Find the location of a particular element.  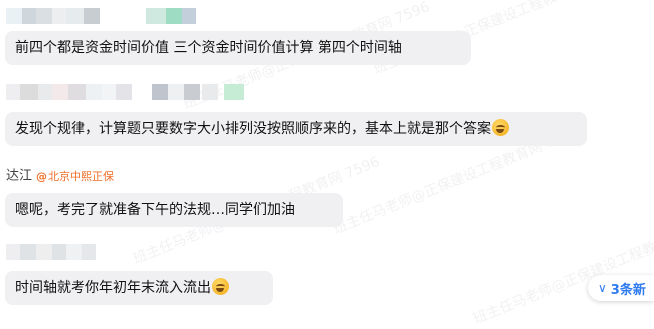

thinking-emoji is located at coordinates (220, 286).